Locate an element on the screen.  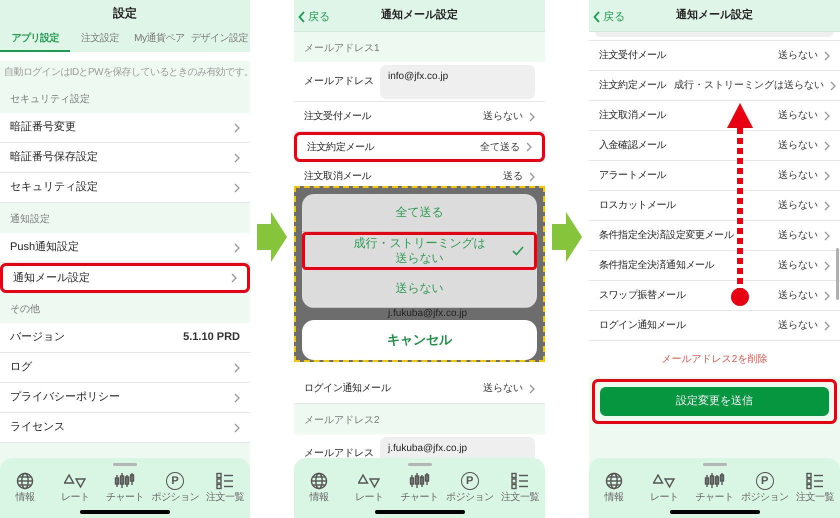
list-row: セキュリティ設定 is located at coordinates (125, 188).